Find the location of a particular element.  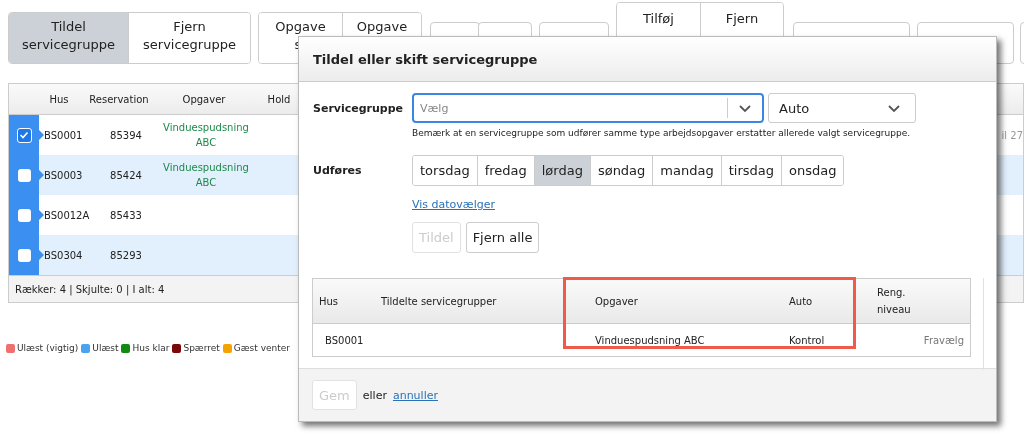

table-cell: il 27 is located at coordinates (1012, 135).